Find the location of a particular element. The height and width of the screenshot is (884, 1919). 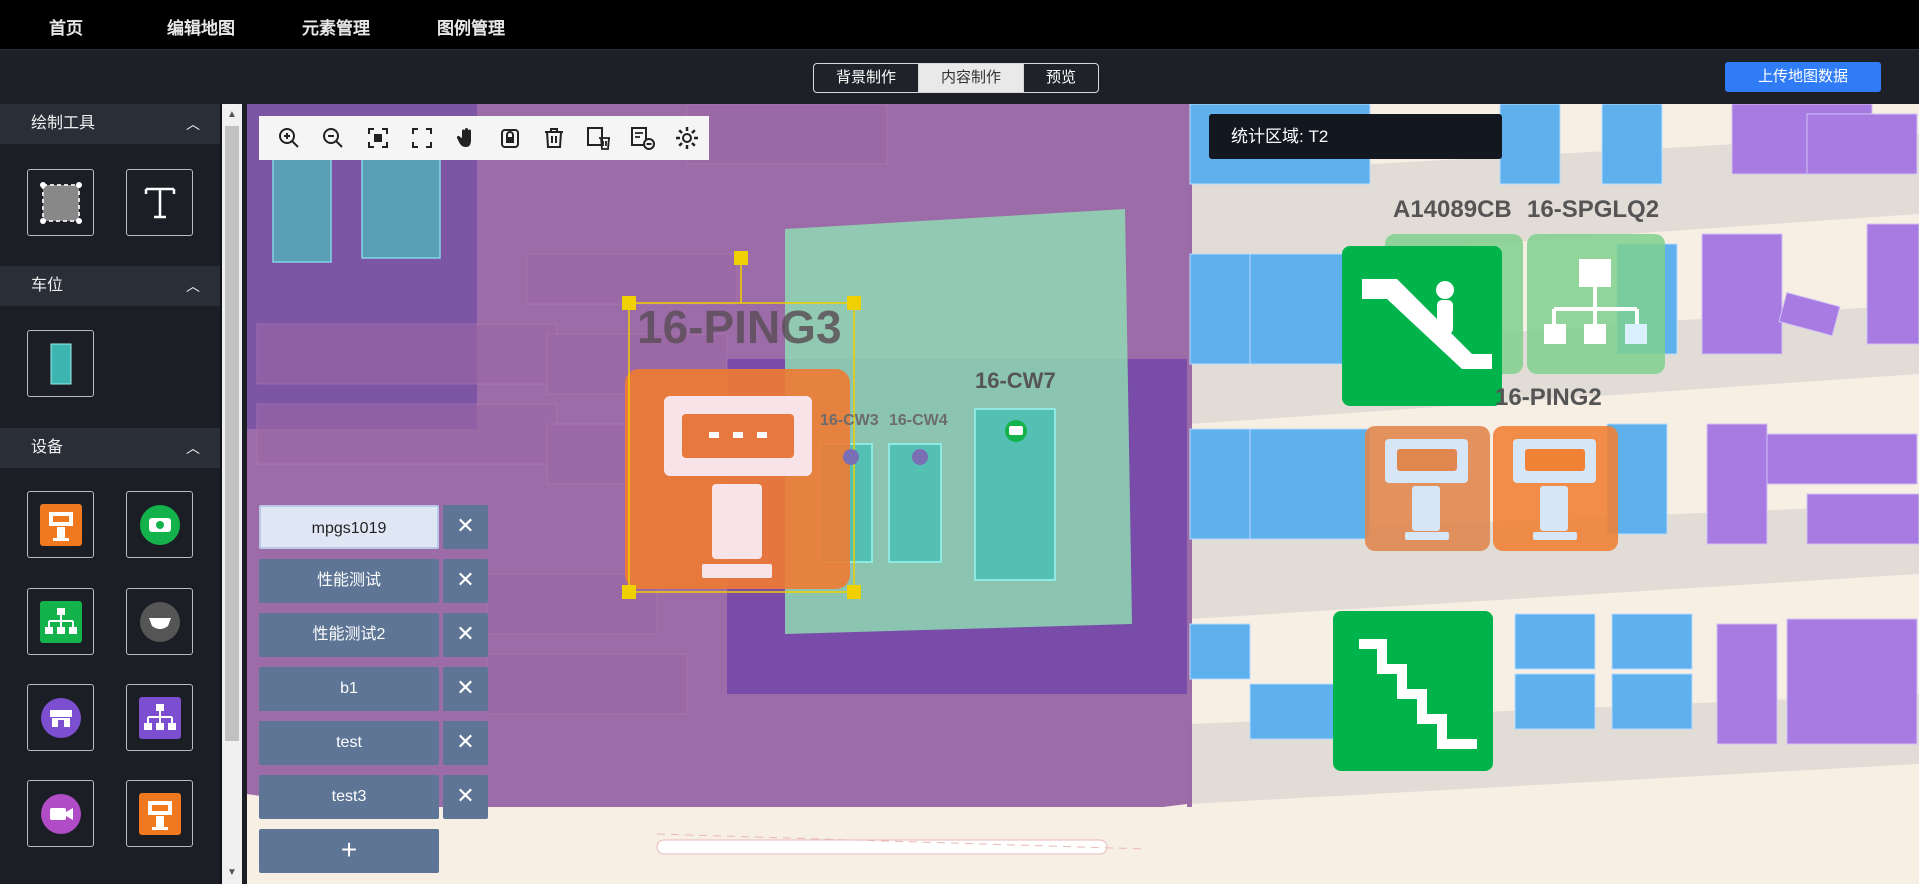

stats-region-box: 统计区域: T2 is located at coordinates (1355, 136).